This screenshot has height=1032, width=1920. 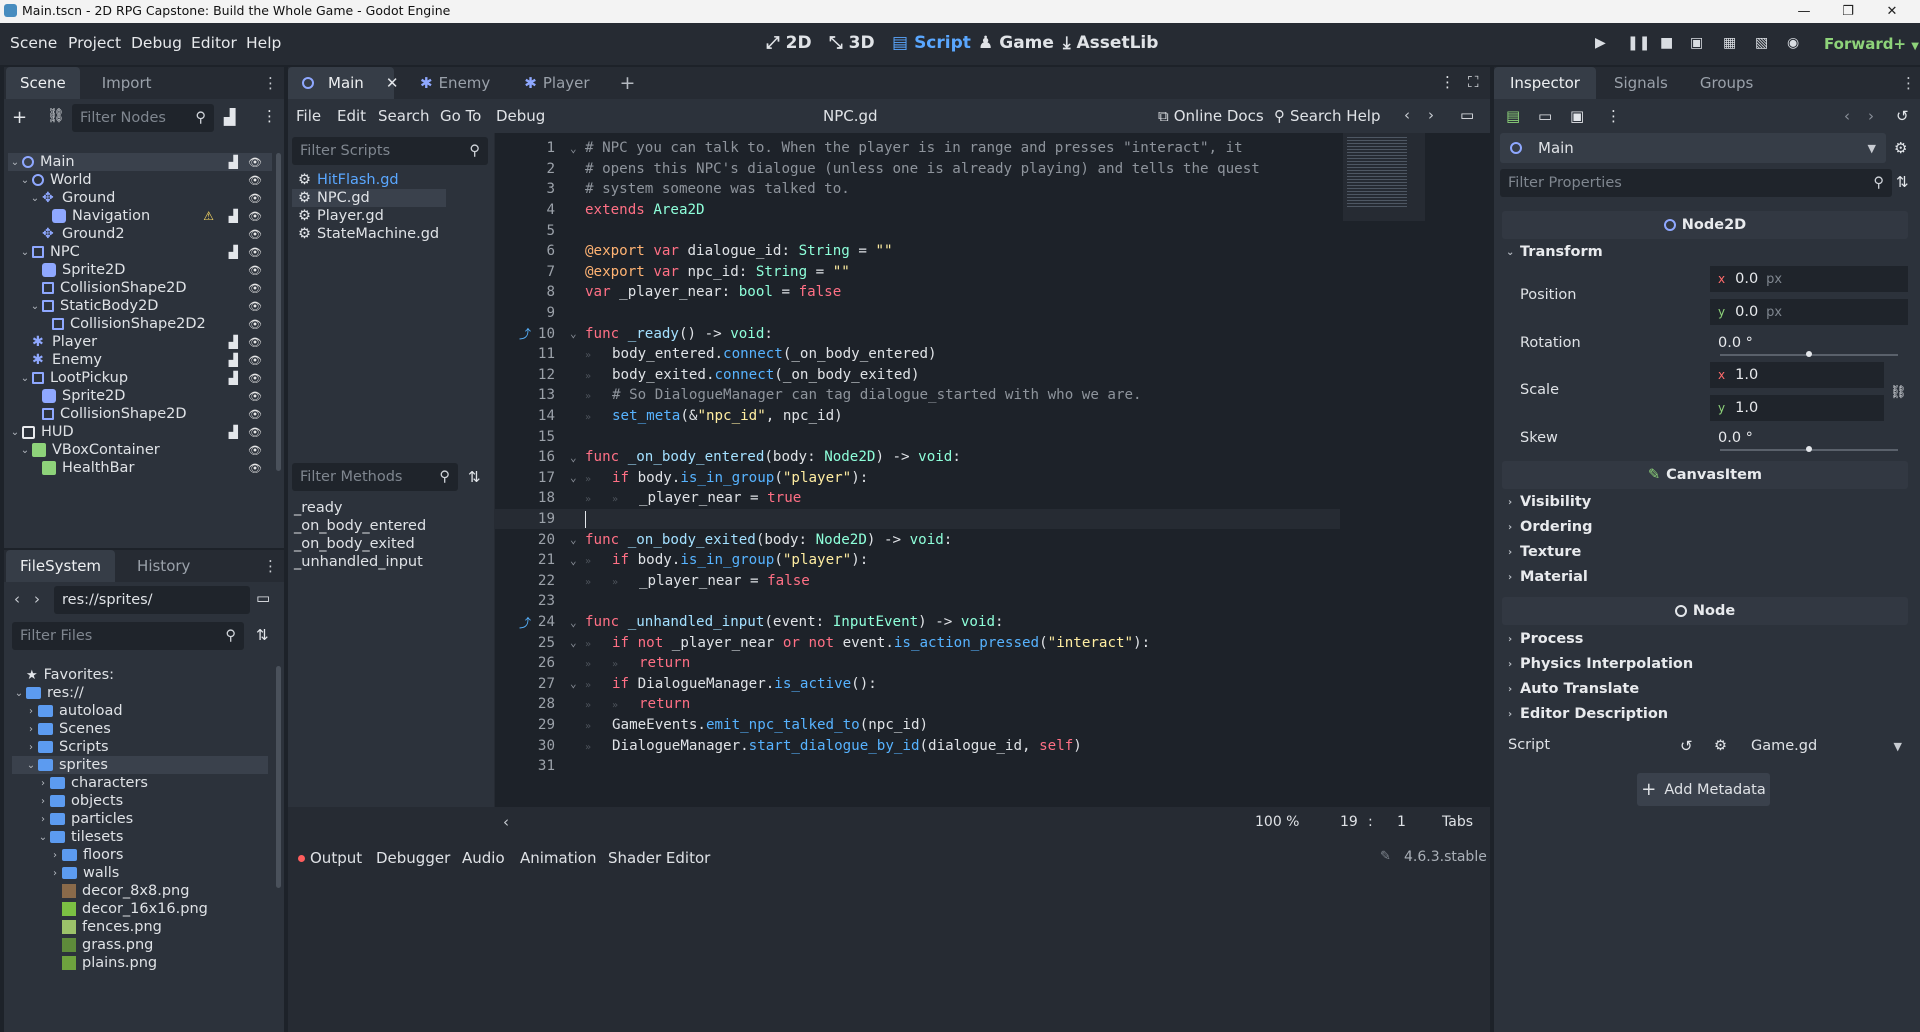 What do you see at coordinates (1666, 43) in the screenshot?
I see `stop-icon: ■` at bounding box center [1666, 43].